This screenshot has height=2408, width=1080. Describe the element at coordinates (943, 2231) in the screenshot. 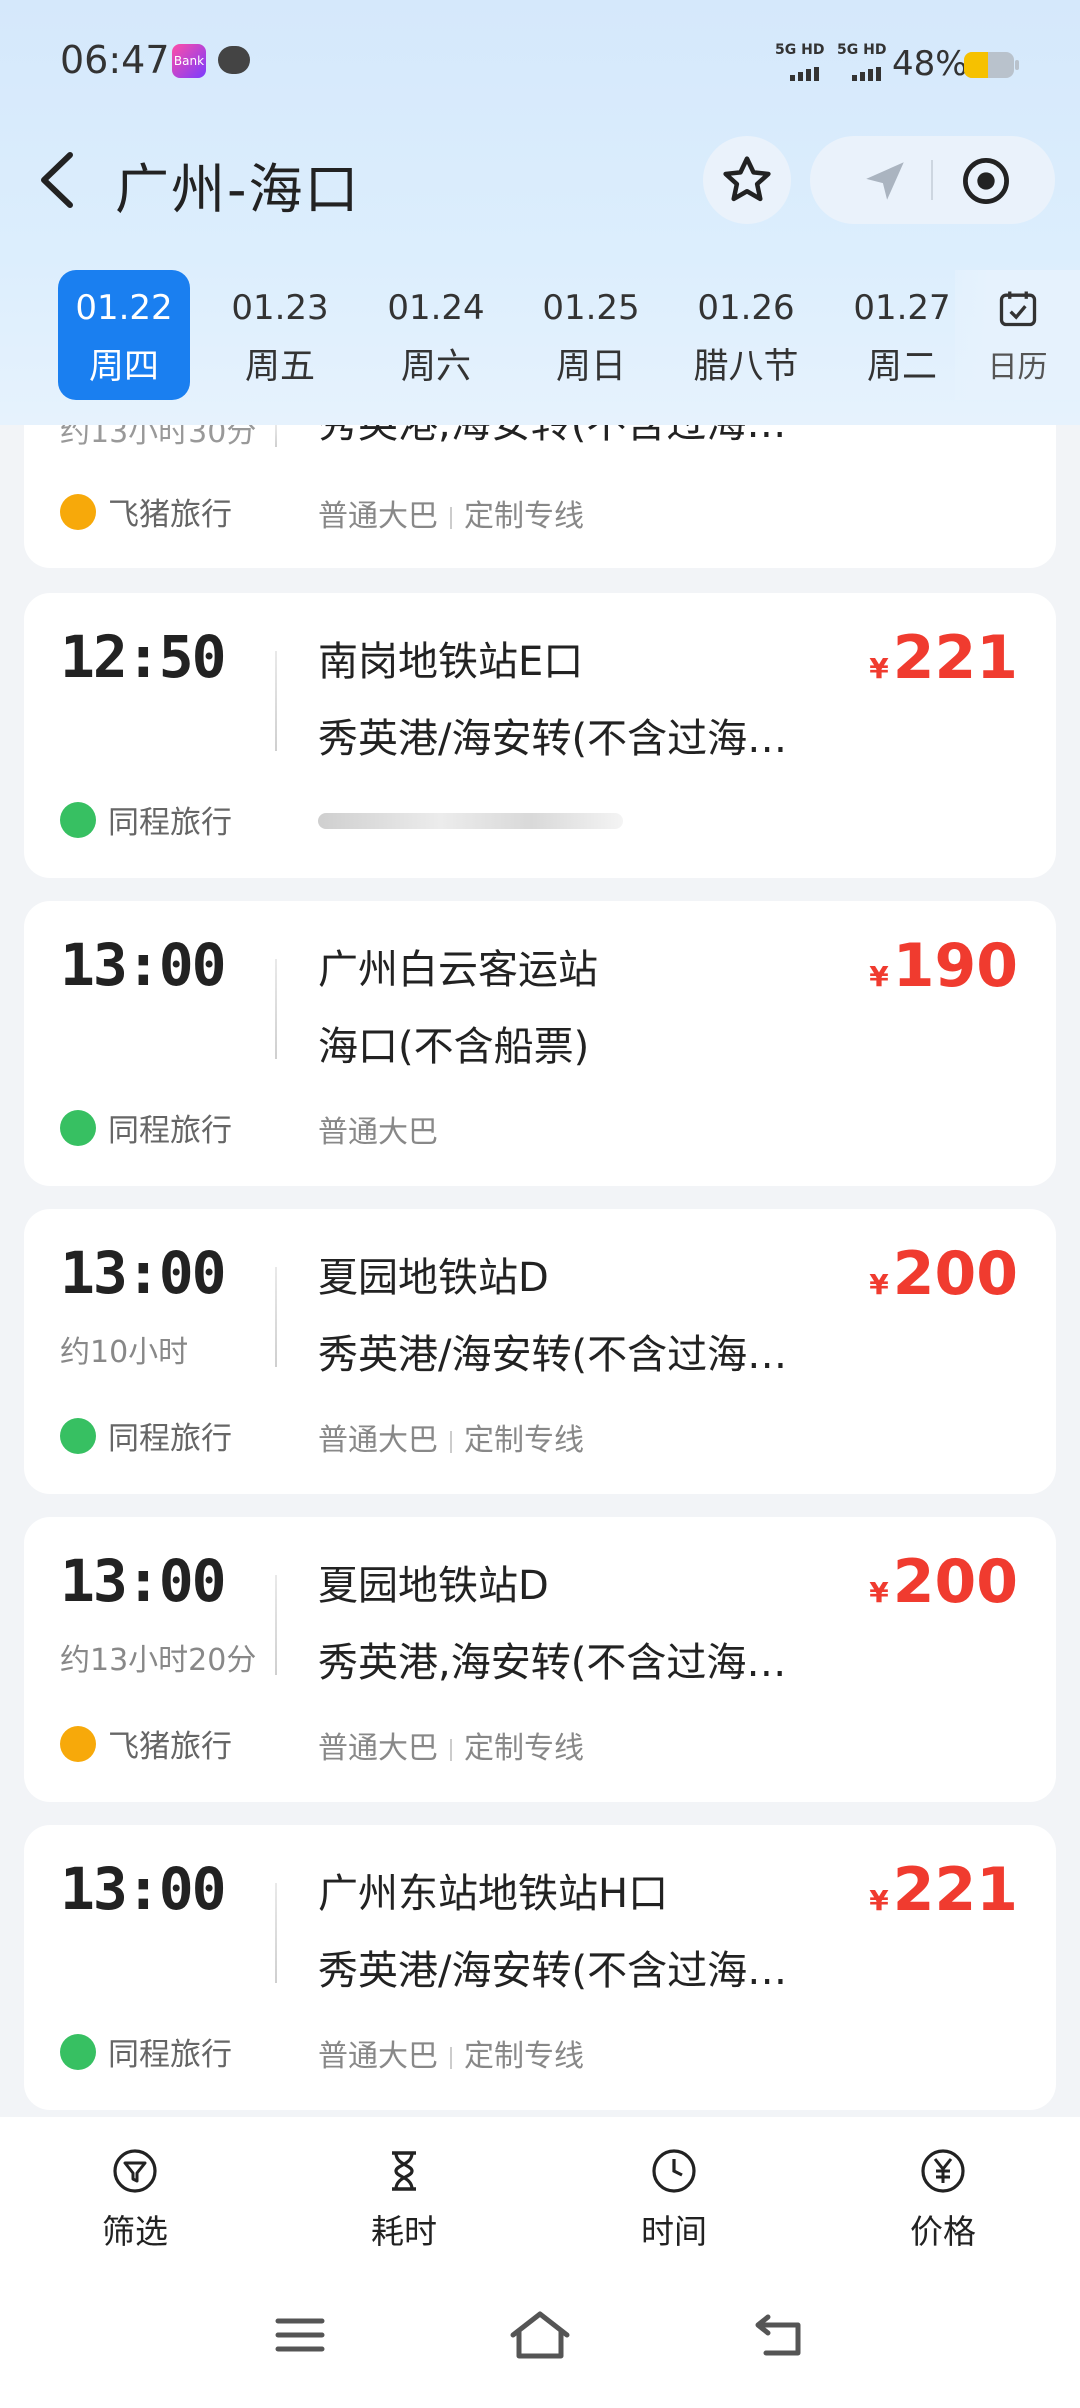

I see `tab-label: 价格` at that location.